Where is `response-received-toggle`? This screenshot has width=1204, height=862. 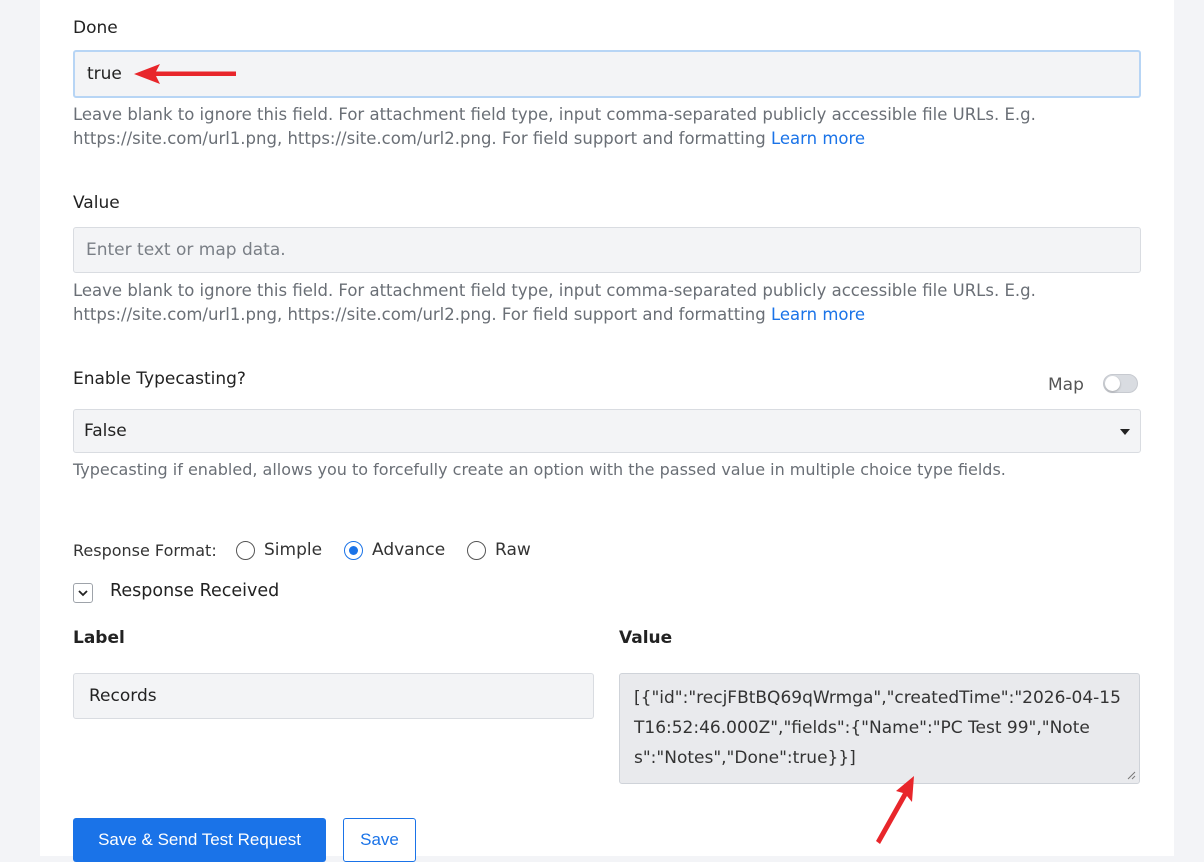 response-received-toggle is located at coordinates (83, 593).